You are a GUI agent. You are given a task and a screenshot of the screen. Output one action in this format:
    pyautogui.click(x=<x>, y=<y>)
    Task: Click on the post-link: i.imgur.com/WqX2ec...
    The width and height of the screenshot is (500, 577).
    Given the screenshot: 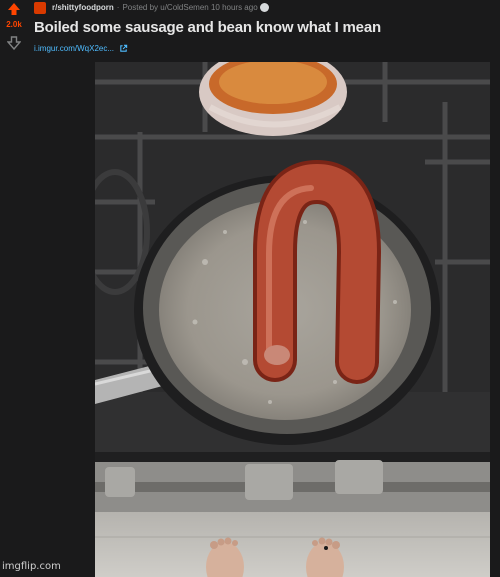 What is the action you would take?
    pyautogui.click(x=81, y=48)
    